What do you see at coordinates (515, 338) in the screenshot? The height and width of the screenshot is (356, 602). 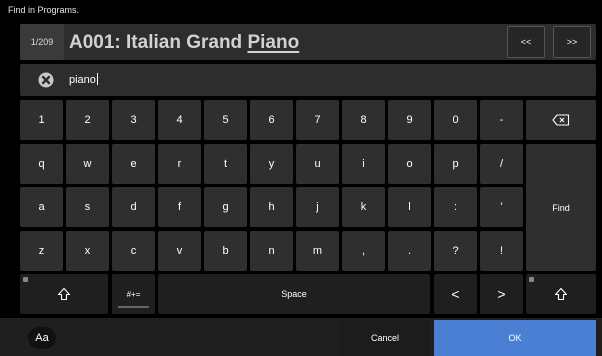 I see `ok-button: OK` at bounding box center [515, 338].